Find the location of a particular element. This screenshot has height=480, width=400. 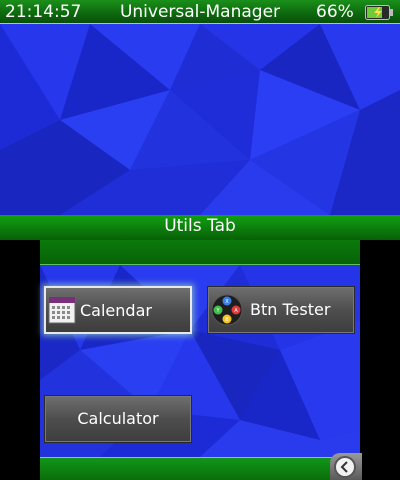

calendar-button-label: Calendar is located at coordinates (116, 310).